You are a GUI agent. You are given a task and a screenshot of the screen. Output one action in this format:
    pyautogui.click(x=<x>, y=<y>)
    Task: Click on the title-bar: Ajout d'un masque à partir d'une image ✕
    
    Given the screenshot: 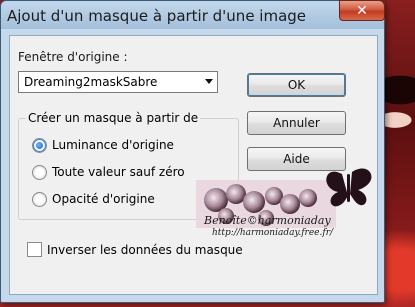 What is the action you would take?
    pyautogui.click(x=193, y=14)
    